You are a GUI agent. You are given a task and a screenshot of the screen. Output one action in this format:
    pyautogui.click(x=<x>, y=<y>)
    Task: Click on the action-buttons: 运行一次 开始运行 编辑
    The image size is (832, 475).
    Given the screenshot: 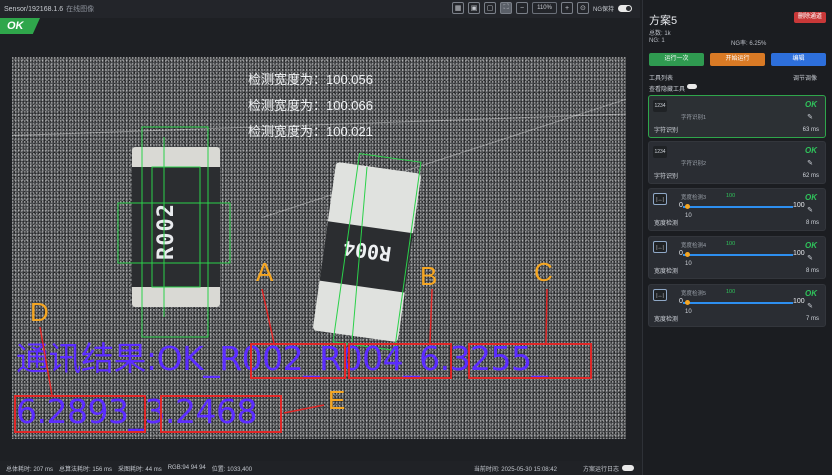 What is the action you would take?
    pyautogui.click(x=737, y=59)
    